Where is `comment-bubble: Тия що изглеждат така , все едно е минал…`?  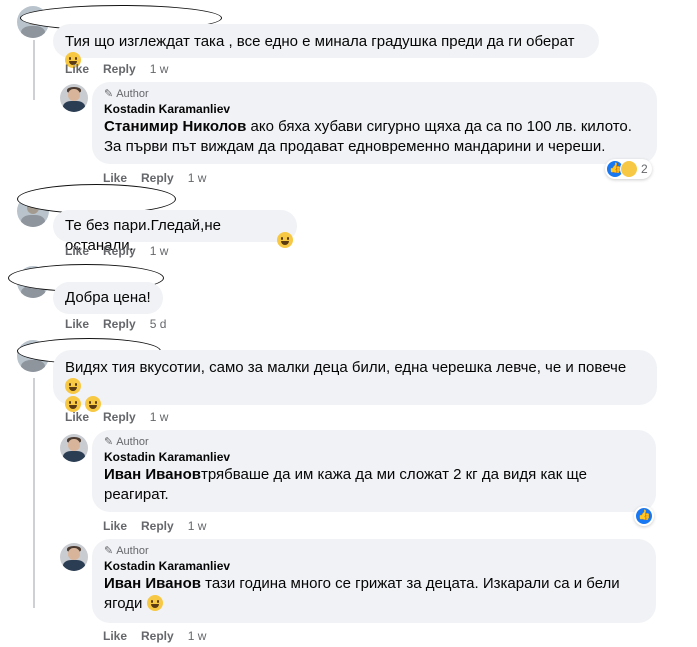
comment-bubble: Тия що изглеждат така , все едно е минал… is located at coordinates (326, 46).